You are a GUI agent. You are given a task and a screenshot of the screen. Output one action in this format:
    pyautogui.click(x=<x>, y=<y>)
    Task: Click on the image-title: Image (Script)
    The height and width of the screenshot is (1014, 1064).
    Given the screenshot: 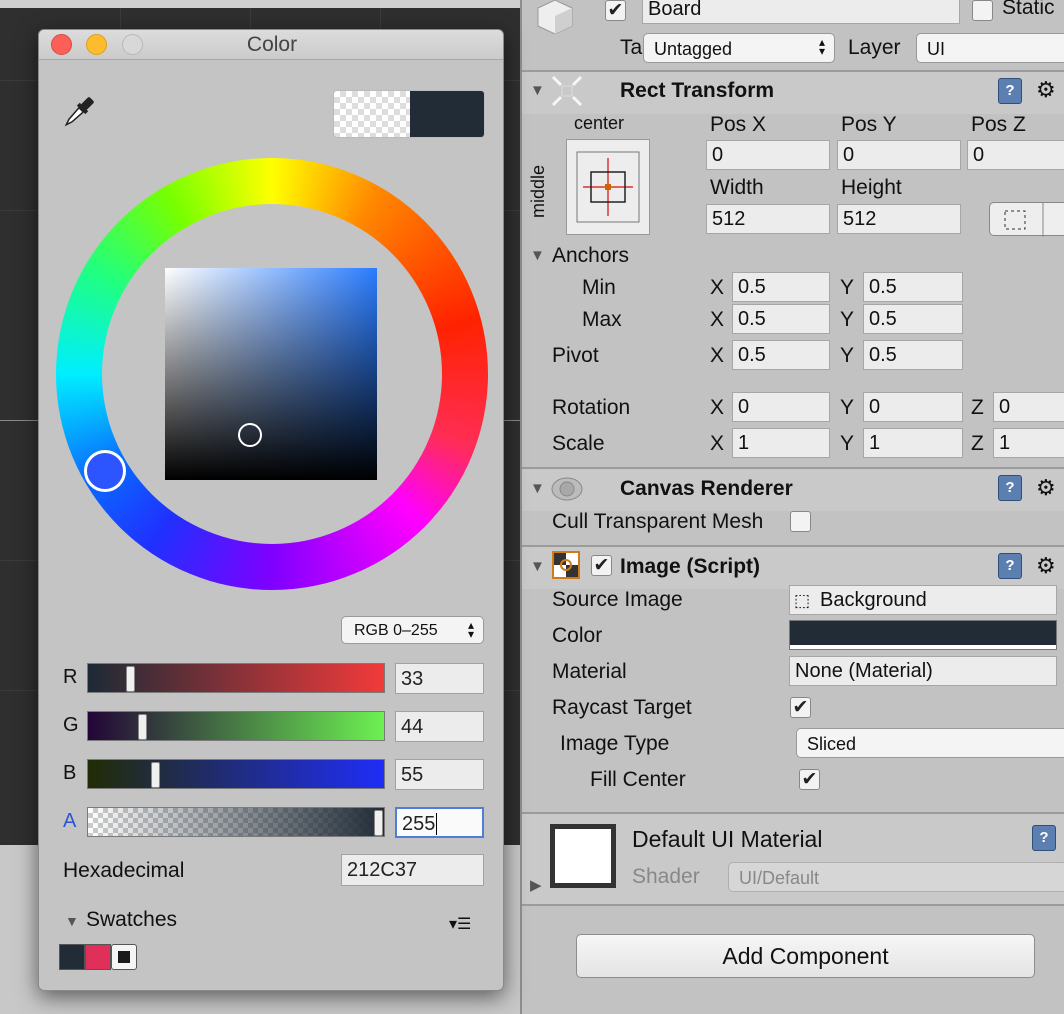 What is the action you would take?
    pyautogui.click(x=690, y=566)
    